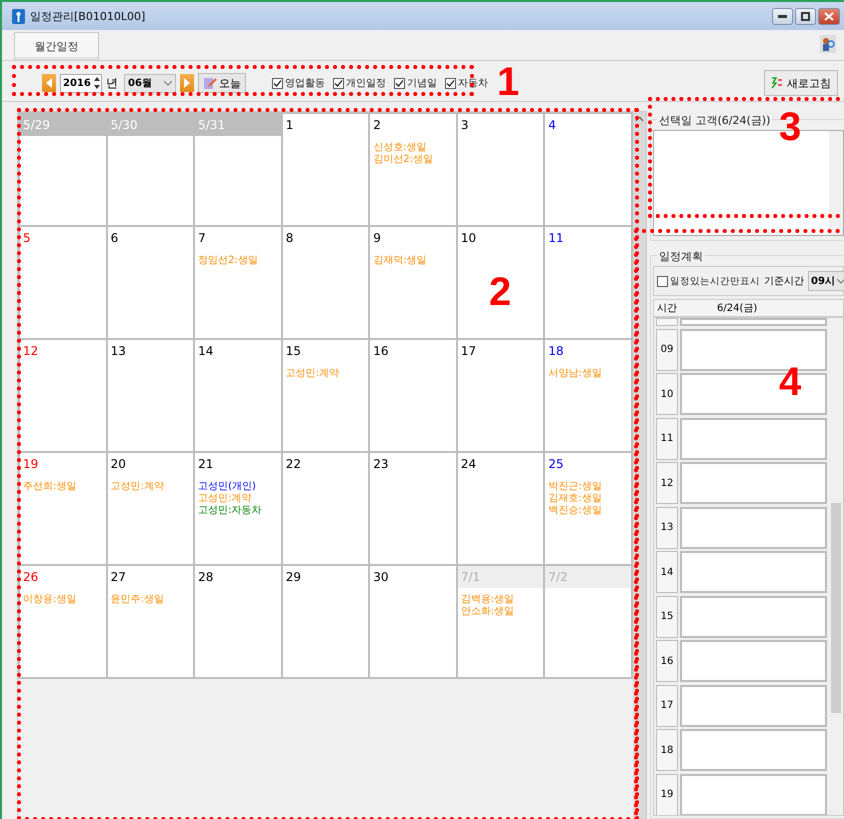 This screenshot has width=844, height=819. I want to click on minimize-icon, so click(782, 16).